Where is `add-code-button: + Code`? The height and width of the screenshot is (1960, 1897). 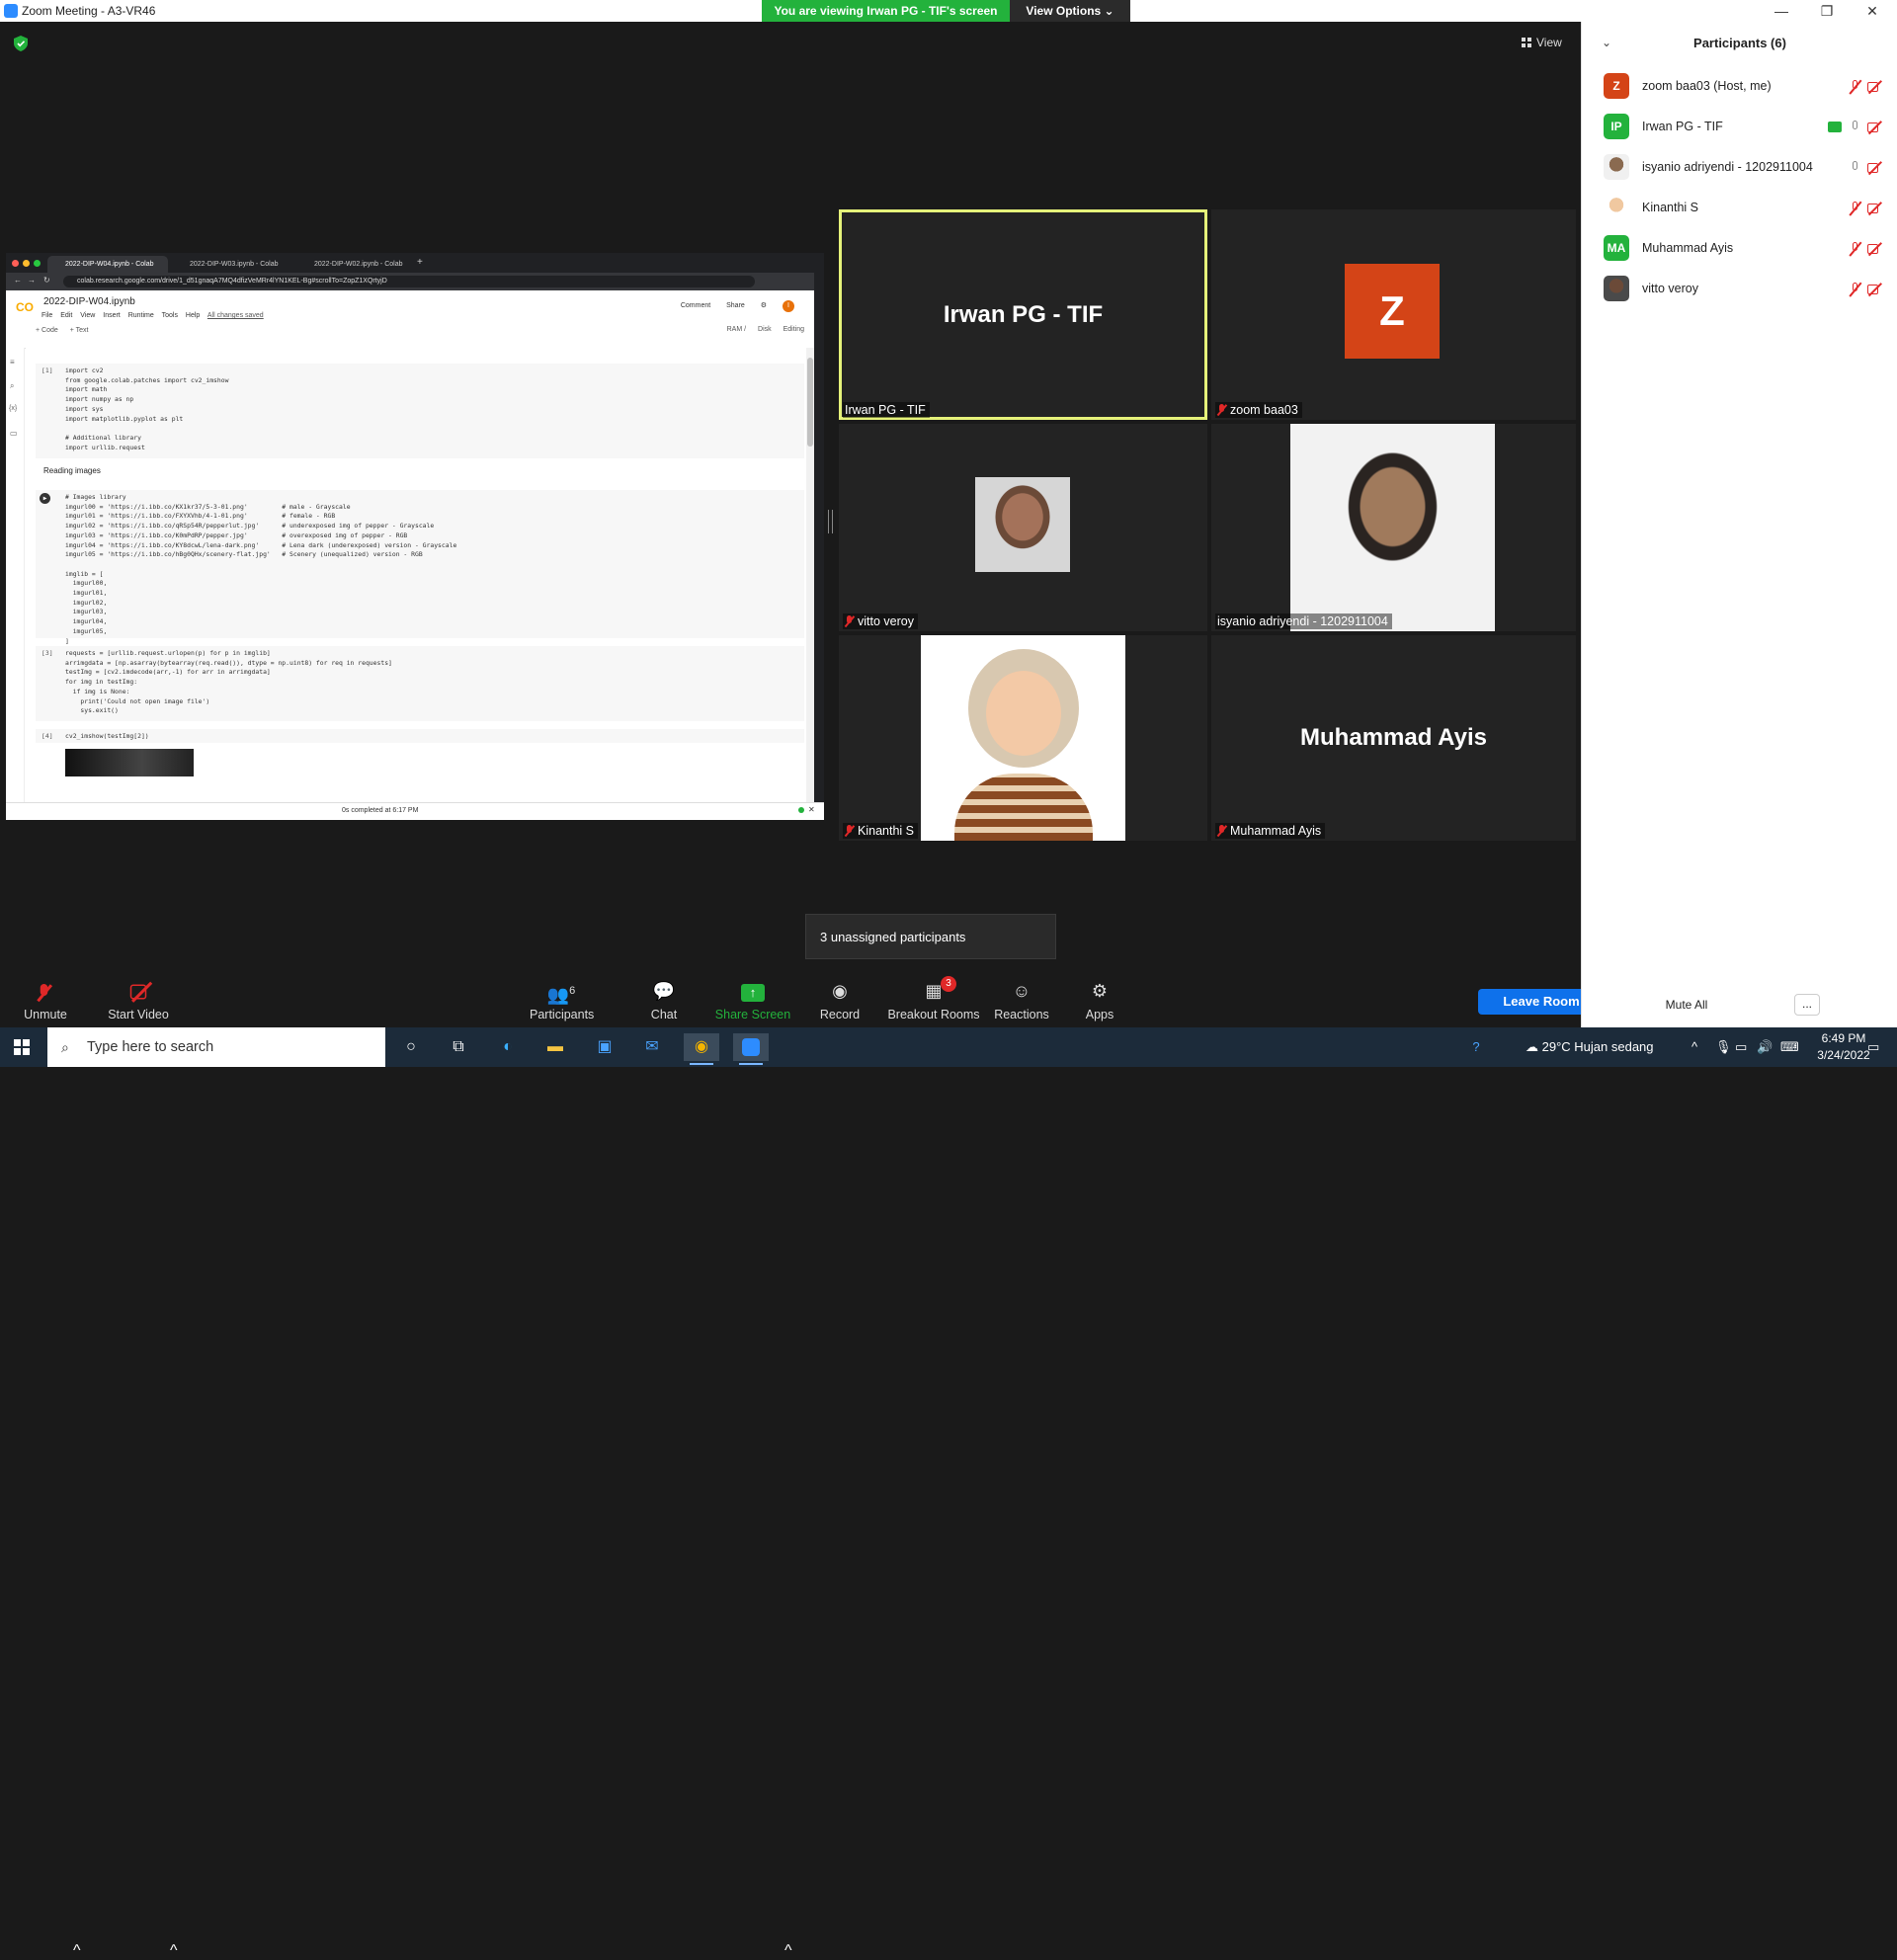
add-code-button: + Code is located at coordinates (47, 330).